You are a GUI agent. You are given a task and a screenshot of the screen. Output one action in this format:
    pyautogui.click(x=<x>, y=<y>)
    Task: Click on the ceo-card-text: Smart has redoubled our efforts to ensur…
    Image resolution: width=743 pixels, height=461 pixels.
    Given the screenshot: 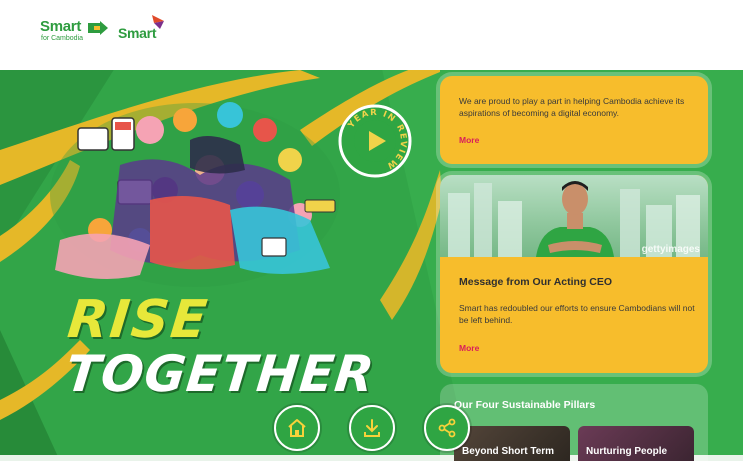 What is the action you would take?
    pyautogui.click(x=577, y=314)
    